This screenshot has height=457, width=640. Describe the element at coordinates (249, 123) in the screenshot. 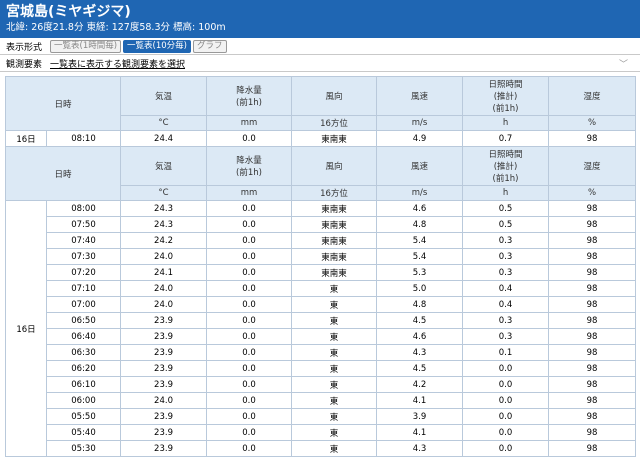

I see `unit-header: mm` at that location.